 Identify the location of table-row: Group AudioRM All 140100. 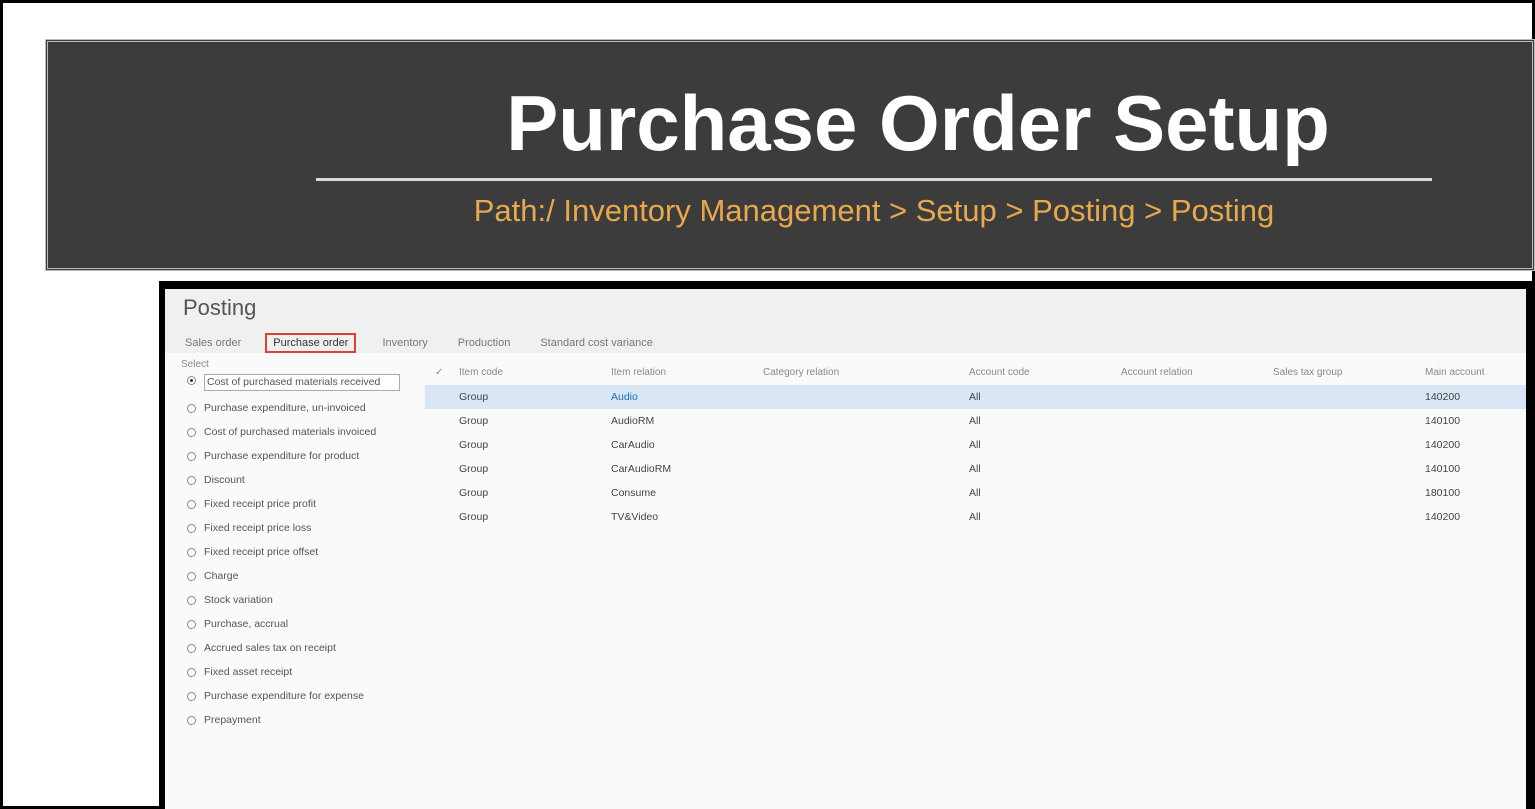
(975, 421).